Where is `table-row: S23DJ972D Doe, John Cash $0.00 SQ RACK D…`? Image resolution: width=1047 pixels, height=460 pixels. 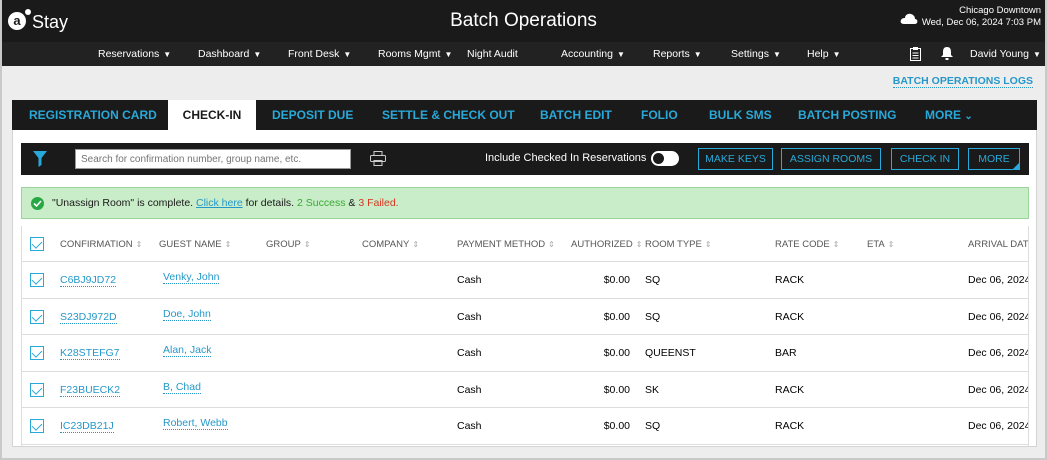
table-row: S23DJ972D Doe, John Cash $0.00 SQ RACK D… is located at coordinates (525, 317).